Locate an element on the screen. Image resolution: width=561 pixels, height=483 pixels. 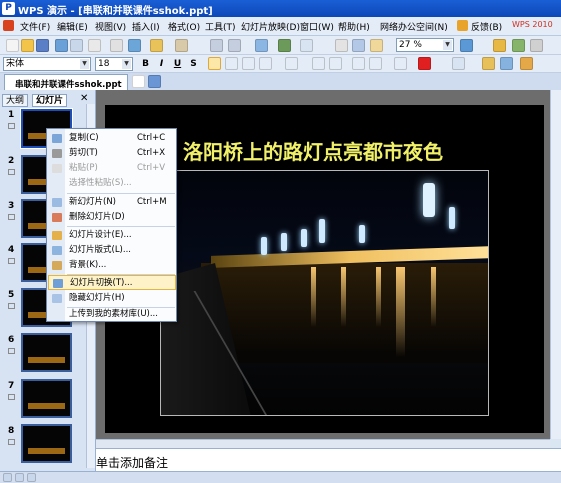
distribute-icon is located at coordinates (291, 63).